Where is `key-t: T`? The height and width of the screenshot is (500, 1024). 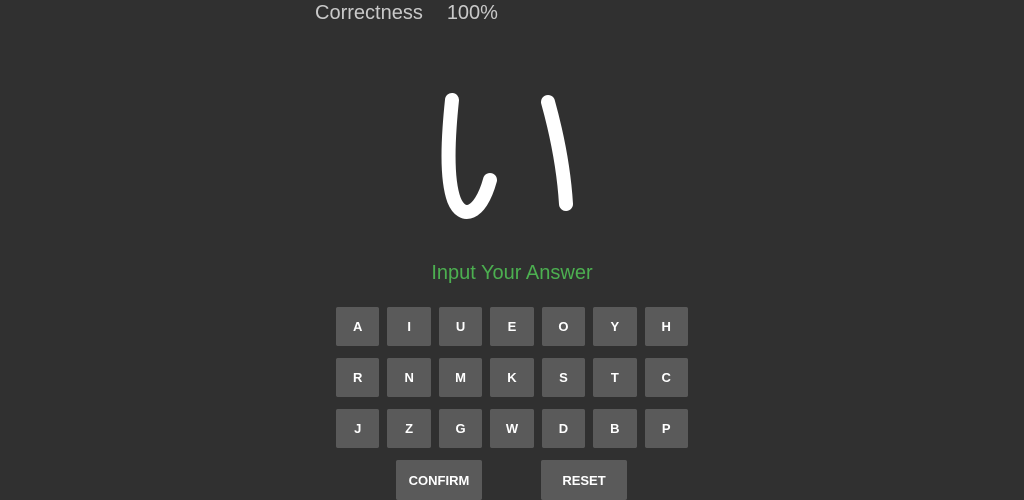
key-t: T is located at coordinates (615, 377).